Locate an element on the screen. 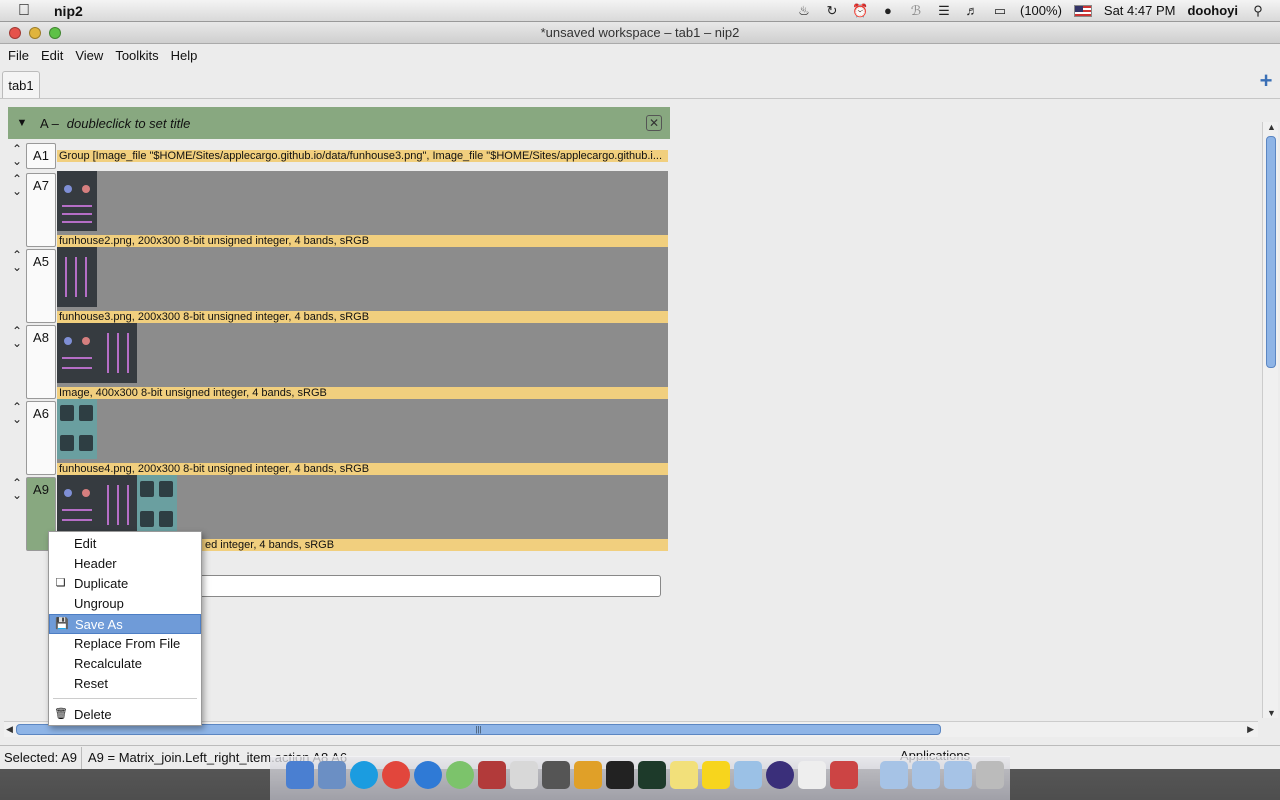 The image size is (1280, 800). menu-item-reset: Reset is located at coordinates (125, 684).